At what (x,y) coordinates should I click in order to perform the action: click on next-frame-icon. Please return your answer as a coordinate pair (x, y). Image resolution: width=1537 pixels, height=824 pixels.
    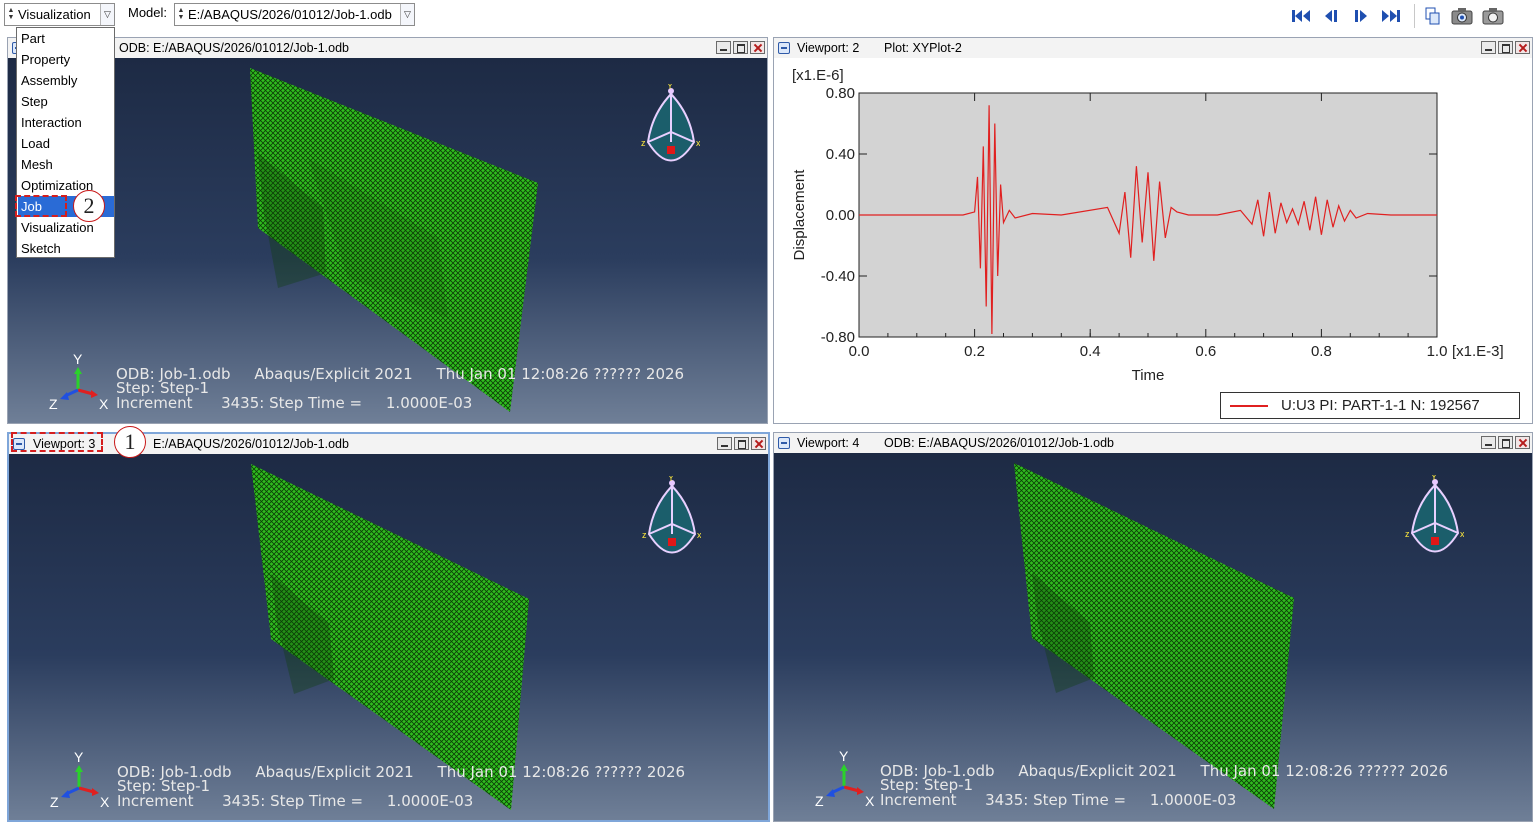
    Looking at the image, I should click on (1361, 16).